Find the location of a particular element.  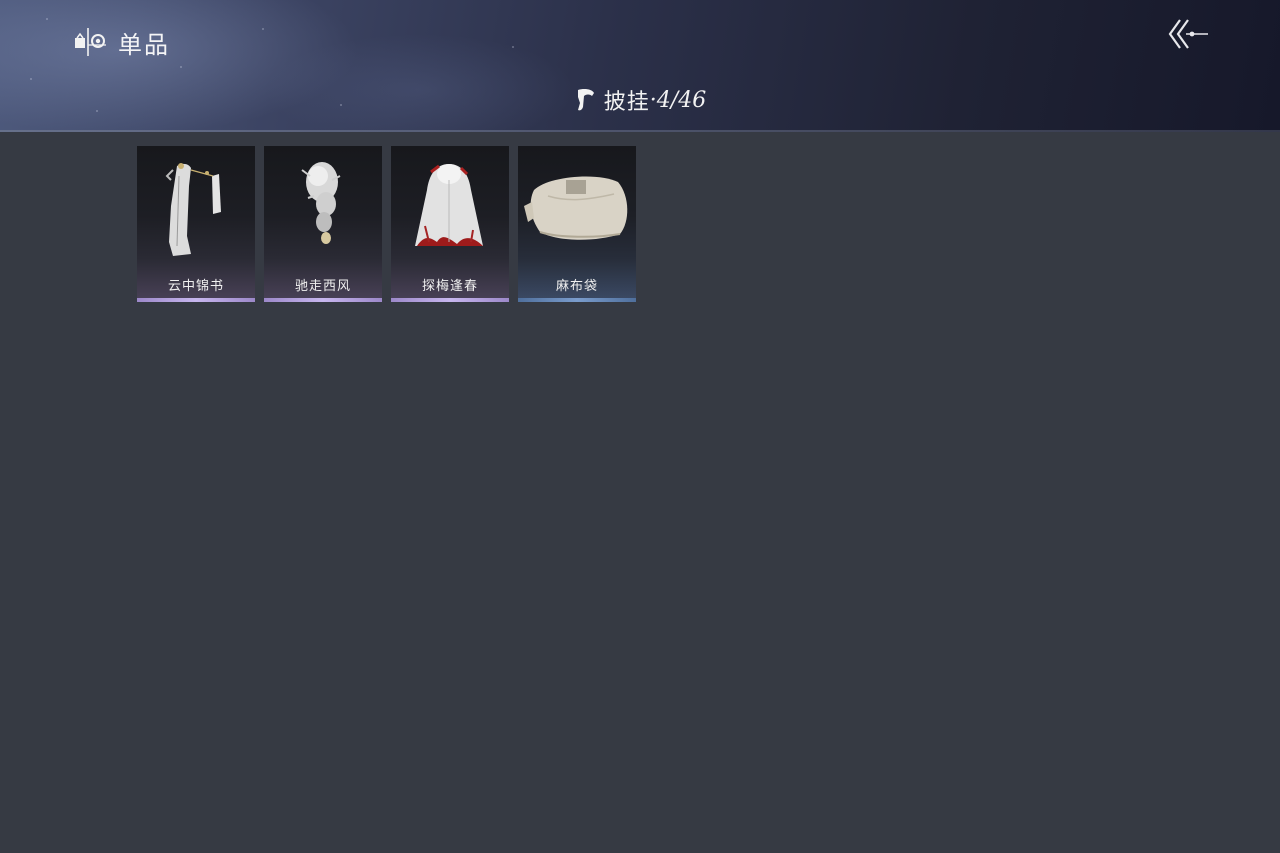

category-header: 披挂 ·4/46 is located at coordinates (640, 100).